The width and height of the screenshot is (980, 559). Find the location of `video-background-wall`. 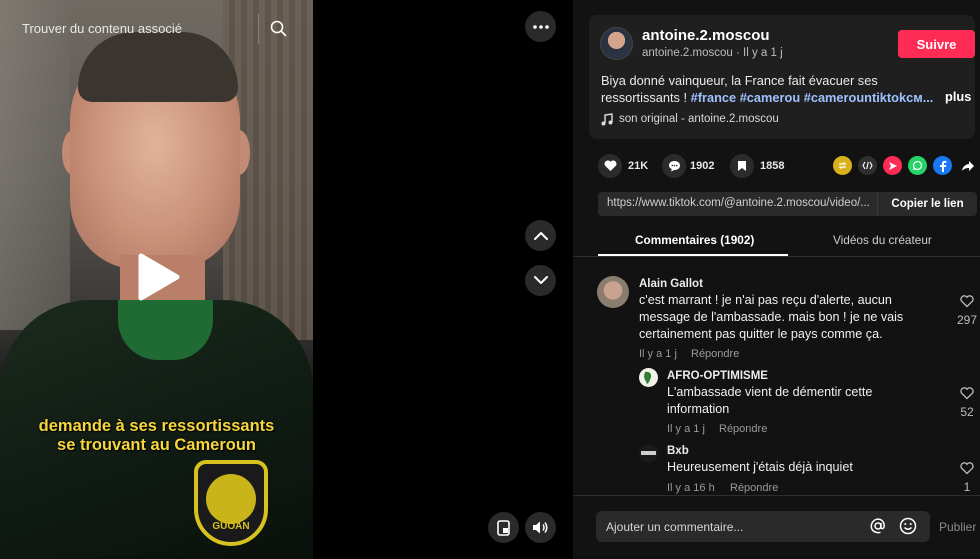

video-background-wall is located at coordinates (35, 165).